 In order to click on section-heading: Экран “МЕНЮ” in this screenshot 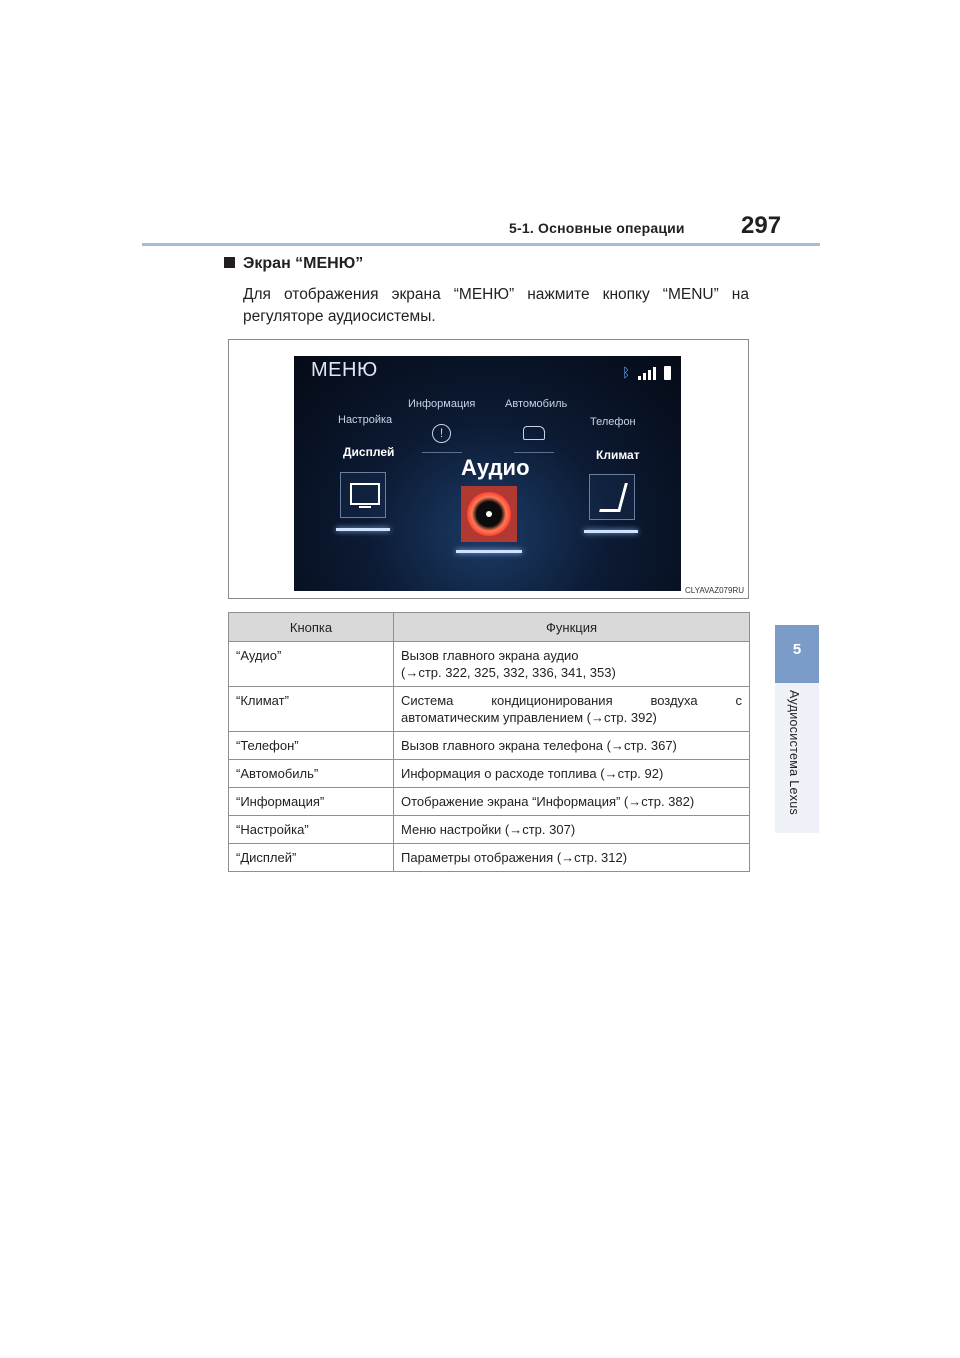, I will do `click(293, 264)`.